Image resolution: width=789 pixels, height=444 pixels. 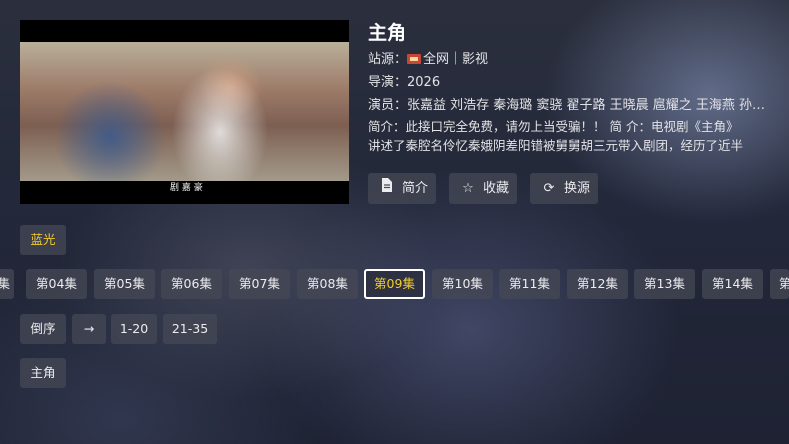 I want to click on tv-icon, so click(x=414, y=59).